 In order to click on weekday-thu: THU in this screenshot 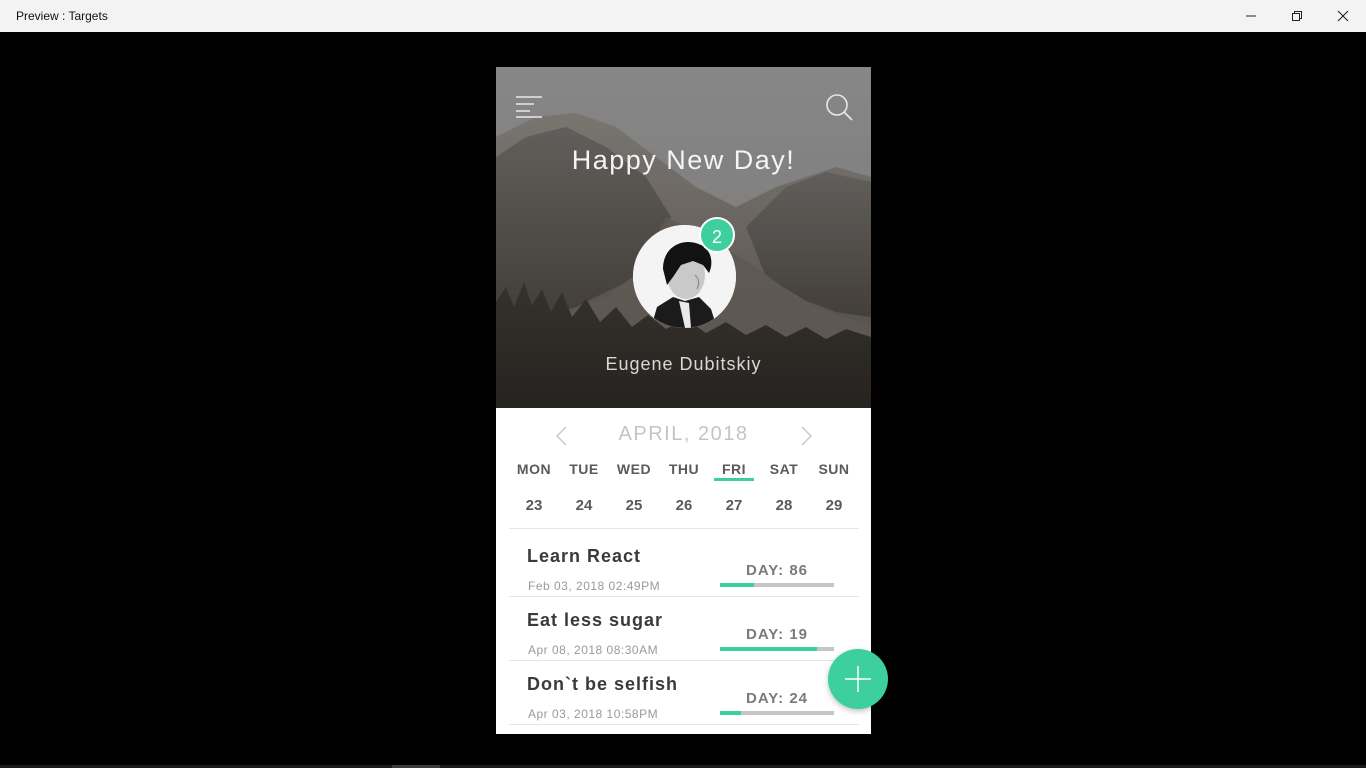, I will do `click(684, 474)`.